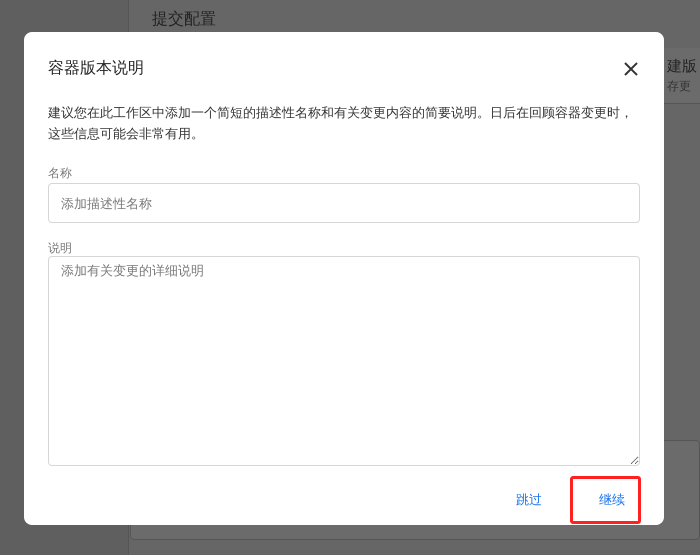  What do you see at coordinates (60, 173) in the screenshot?
I see `field-label: 名称` at bounding box center [60, 173].